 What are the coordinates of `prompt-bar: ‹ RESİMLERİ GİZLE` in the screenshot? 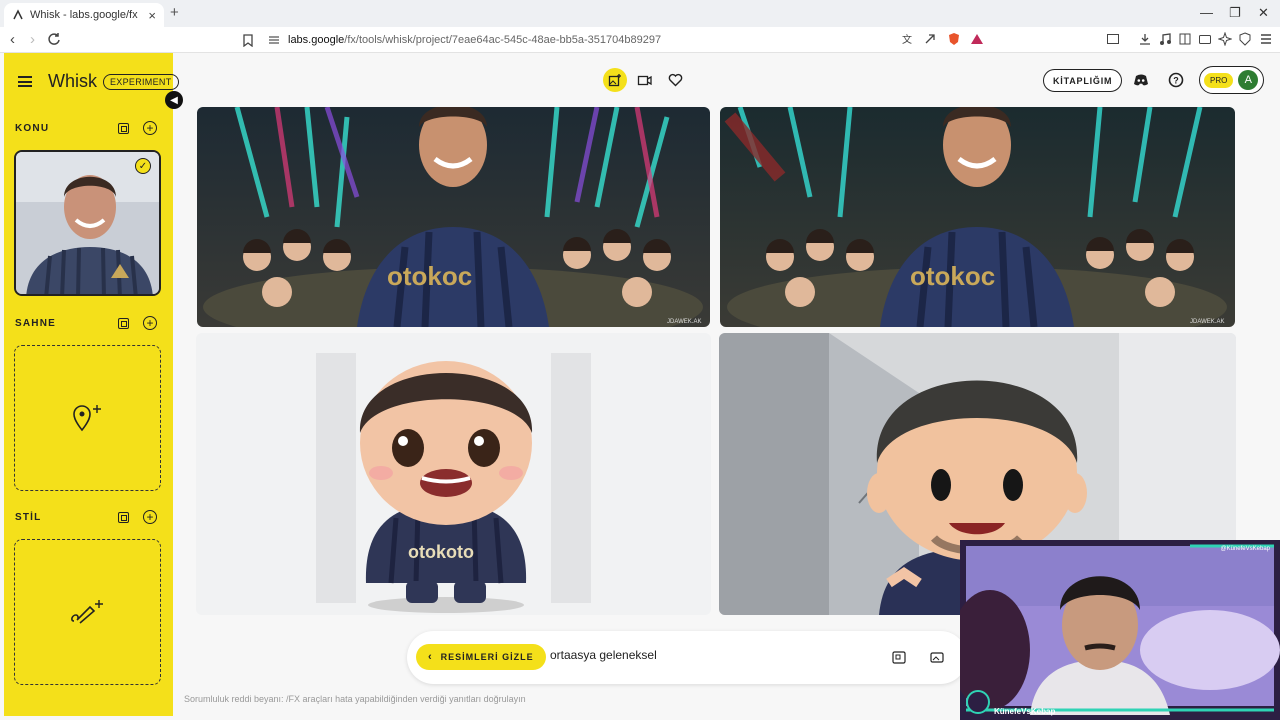 It's located at (687, 657).